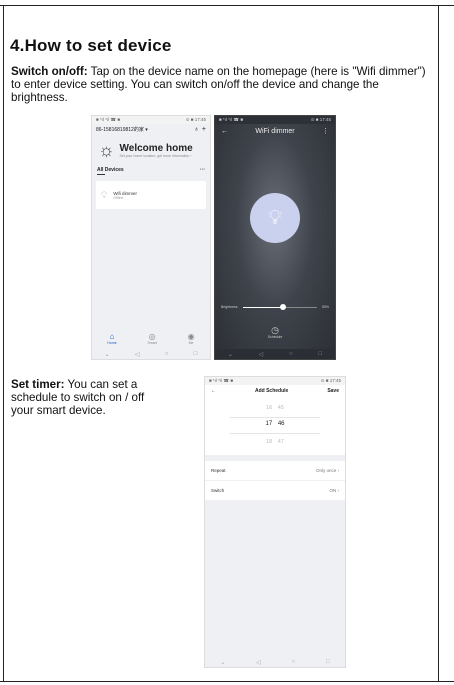 This screenshot has height=685, width=454. I want to click on dimmer-title: WiFi dimmer, so click(275, 131).